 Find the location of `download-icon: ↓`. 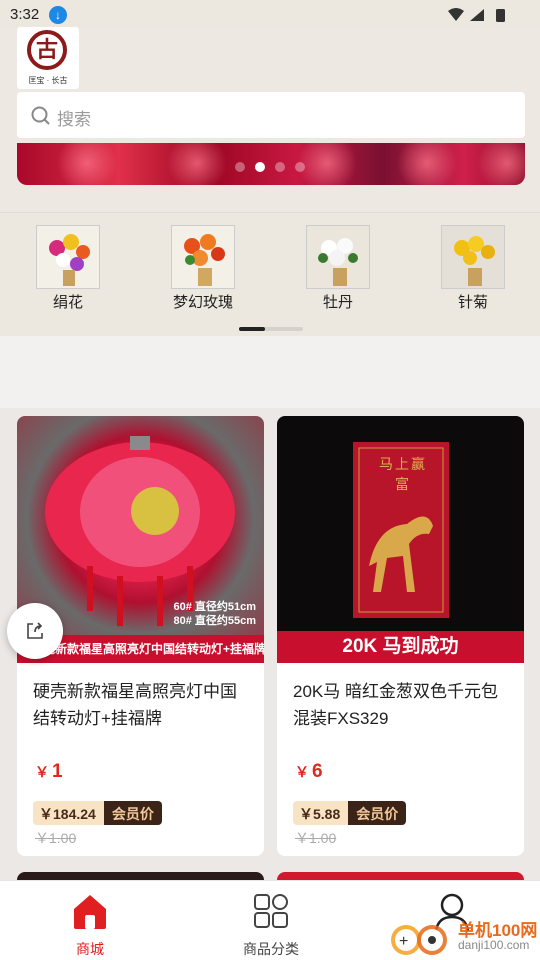

download-icon: ↓ is located at coordinates (58, 15).